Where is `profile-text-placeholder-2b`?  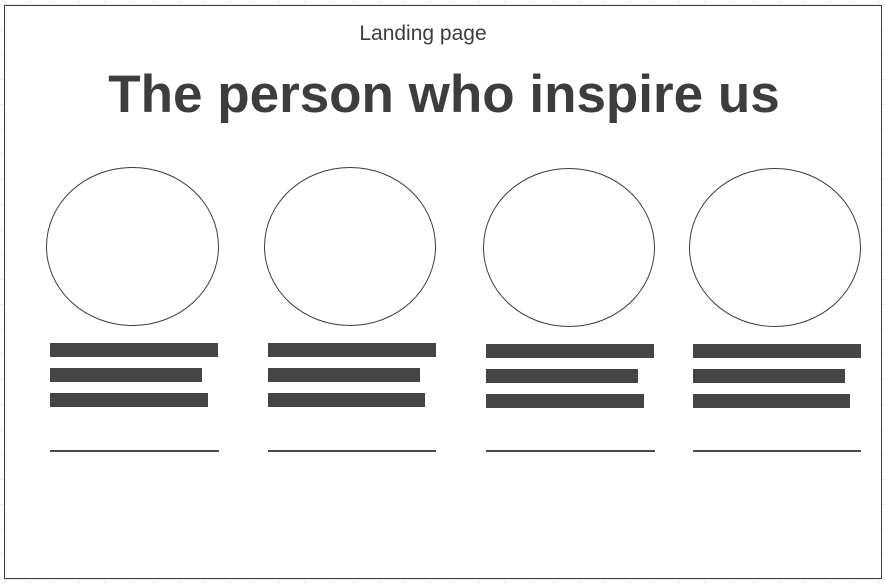 profile-text-placeholder-2b is located at coordinates (346, 400).